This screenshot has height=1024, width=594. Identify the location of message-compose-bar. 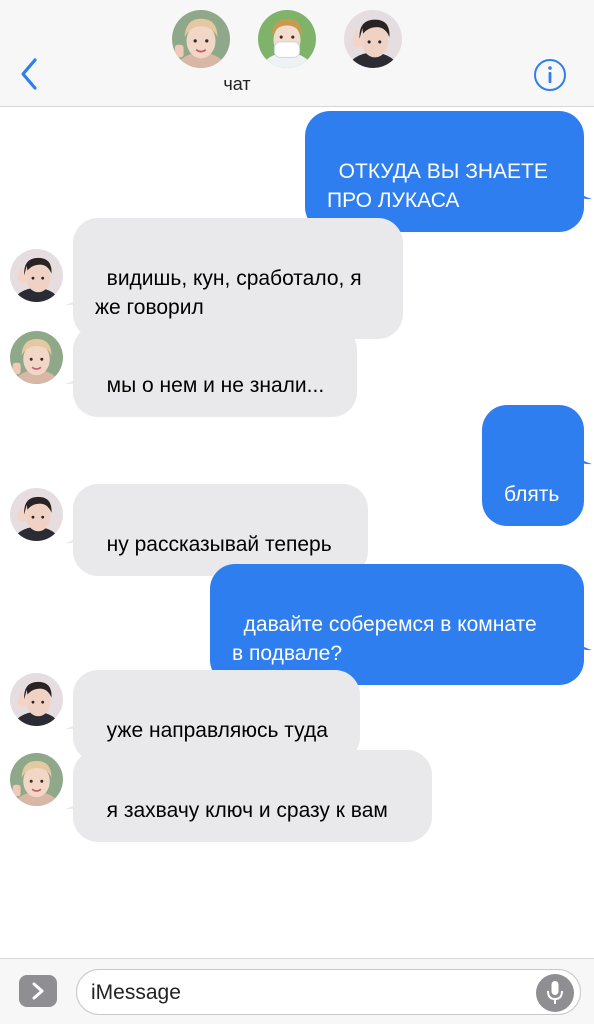
(297, 991).